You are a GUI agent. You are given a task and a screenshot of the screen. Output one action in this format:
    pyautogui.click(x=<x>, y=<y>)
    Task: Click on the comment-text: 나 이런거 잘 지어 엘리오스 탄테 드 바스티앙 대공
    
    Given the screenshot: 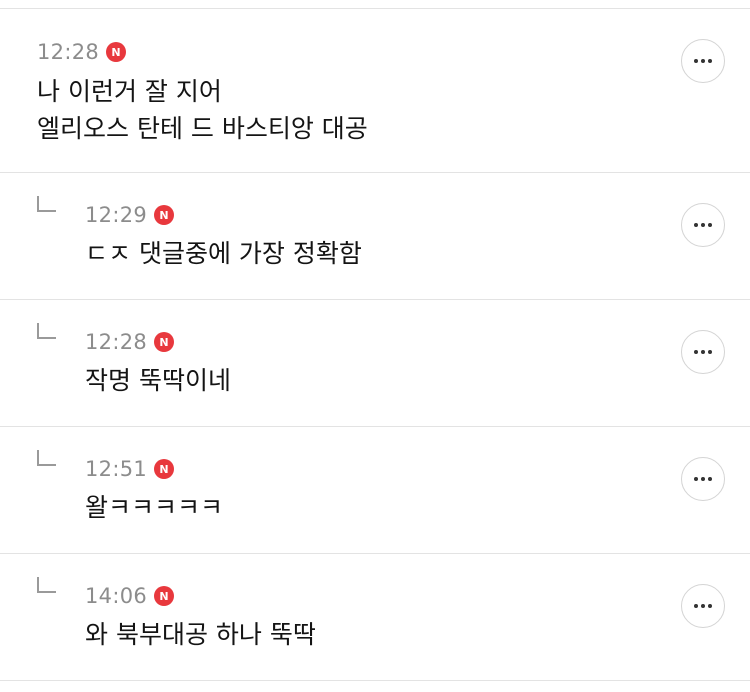 What is the action you would take?
    pyautogui.click(x=202, y=110)
    